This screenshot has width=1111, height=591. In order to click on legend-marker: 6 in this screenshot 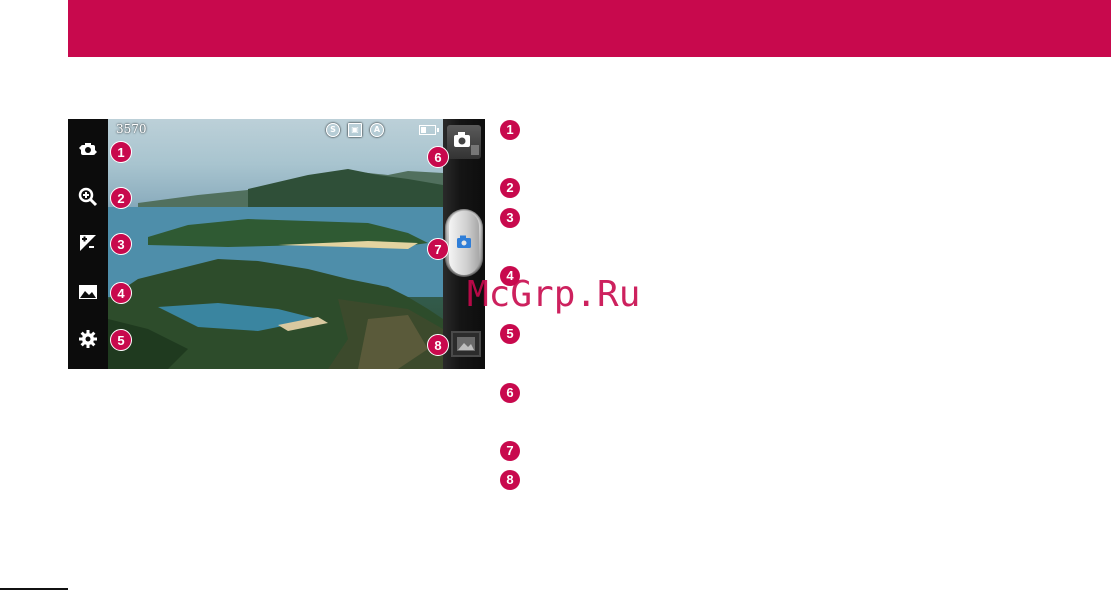, I will do `click(510, 393)`.